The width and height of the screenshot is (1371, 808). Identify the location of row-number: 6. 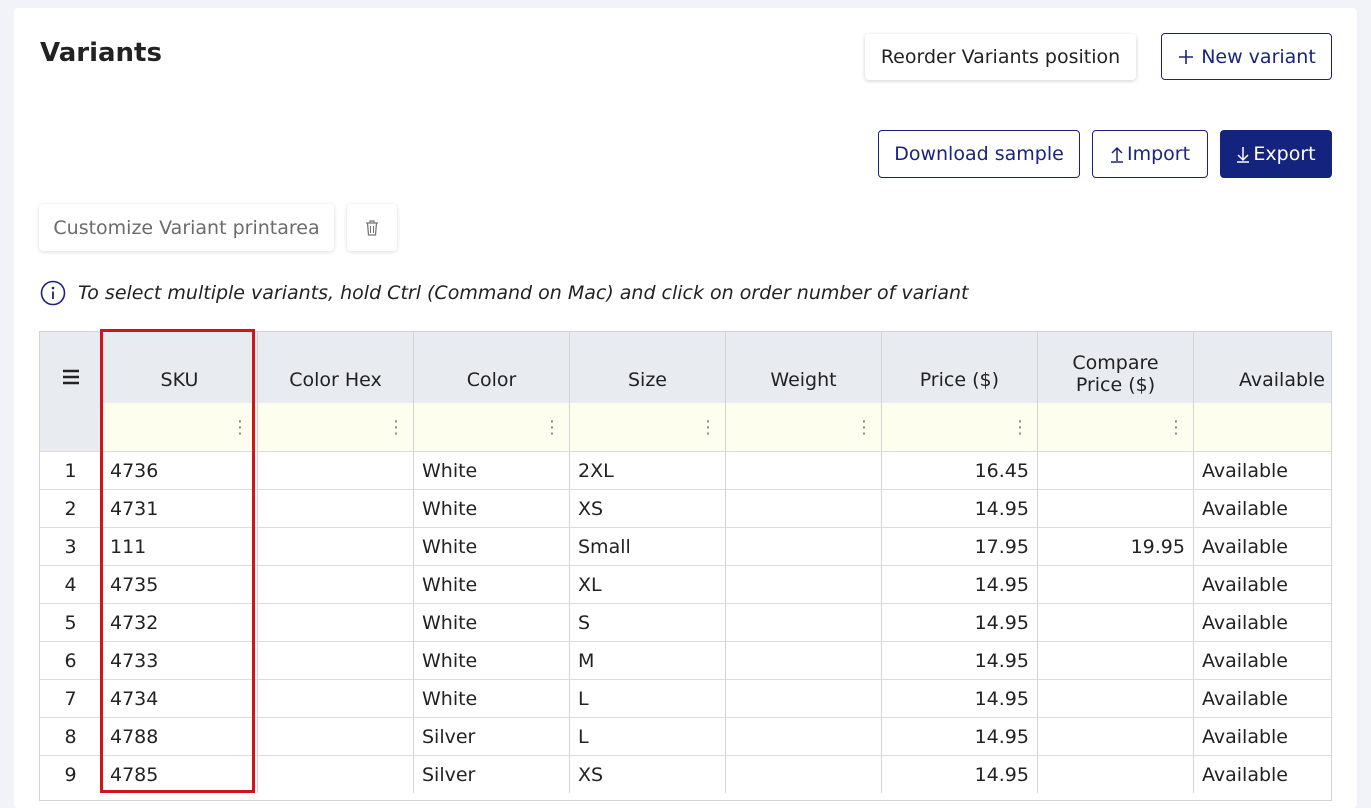
(71, 660).